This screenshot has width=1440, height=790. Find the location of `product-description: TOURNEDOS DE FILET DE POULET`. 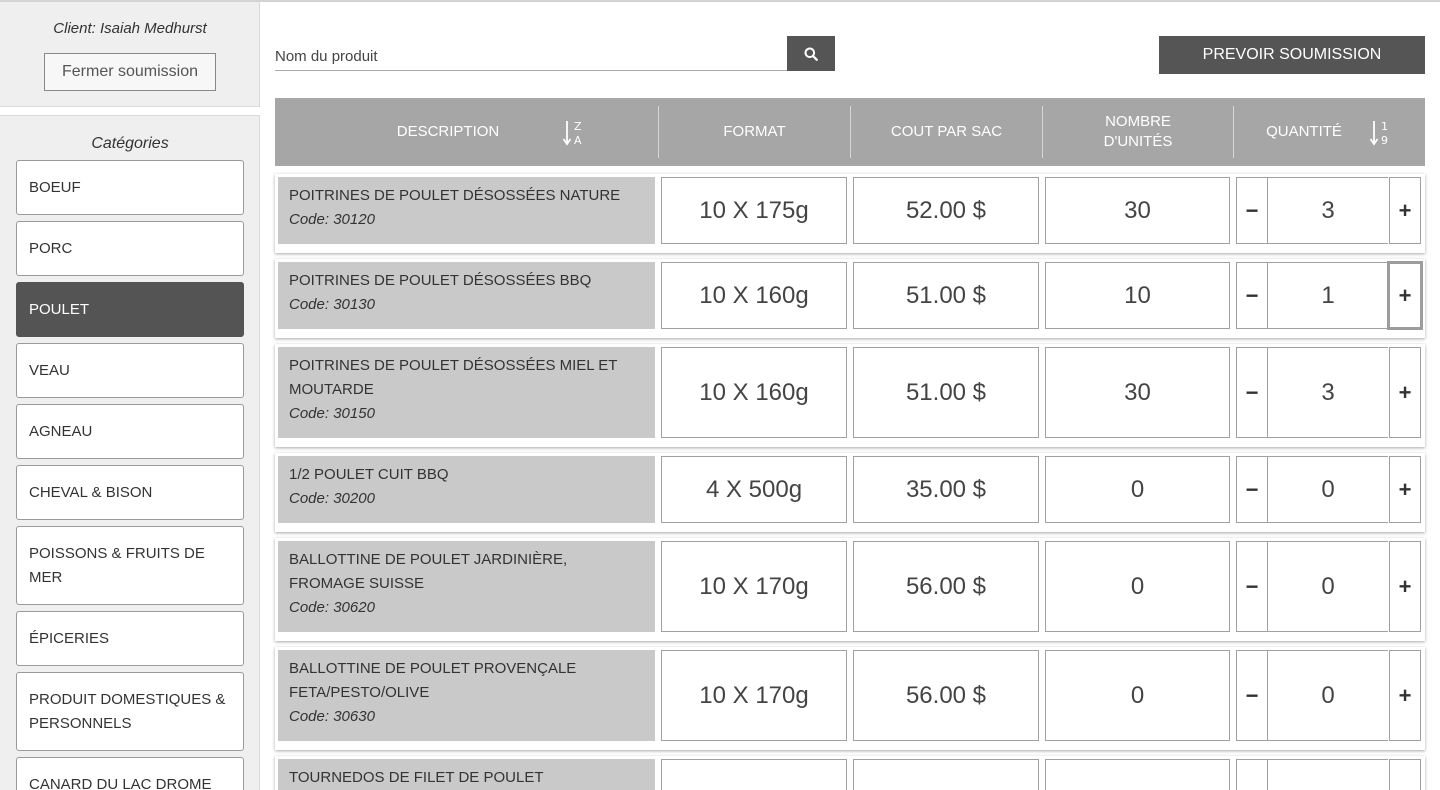

product-description: TOURNEDOS DE FILET DE POULET is located at coordinates (466, 774).